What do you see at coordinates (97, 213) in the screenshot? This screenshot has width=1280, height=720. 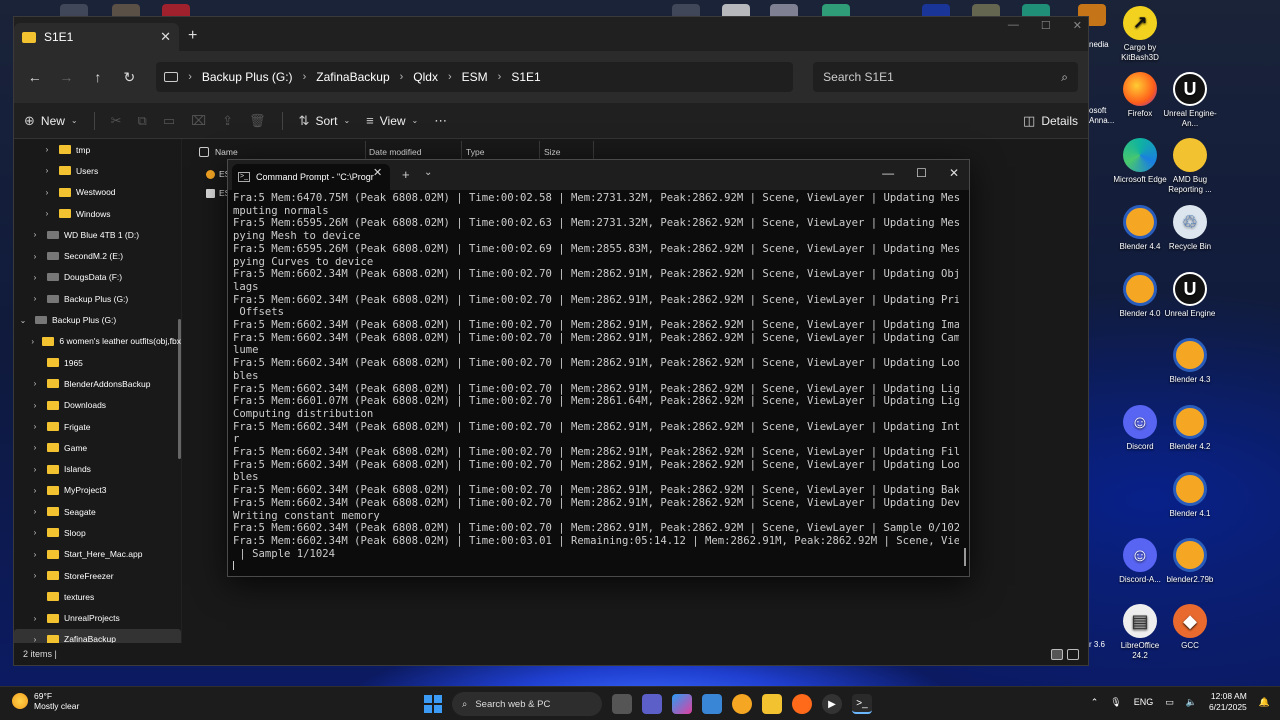 I see `sidebar-item: › Windows` at bounding box center [97, 213].